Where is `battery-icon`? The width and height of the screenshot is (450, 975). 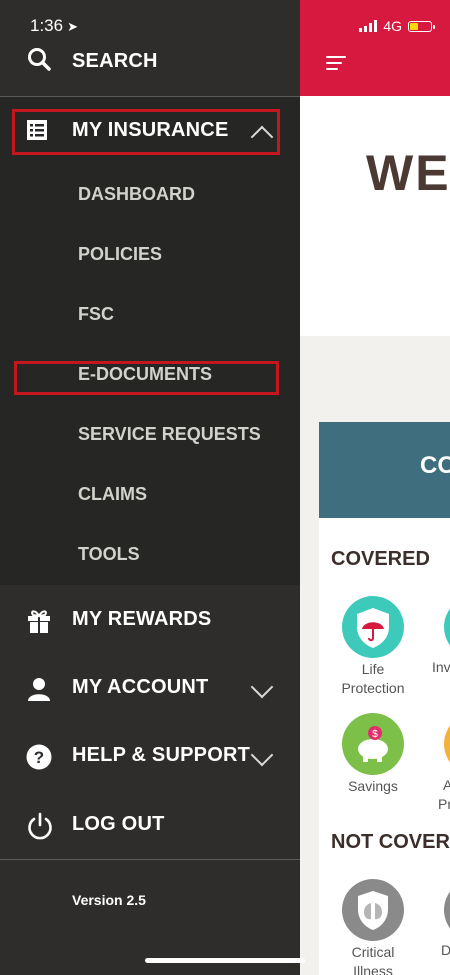 battery-icon is located at coordinates (421, 26).